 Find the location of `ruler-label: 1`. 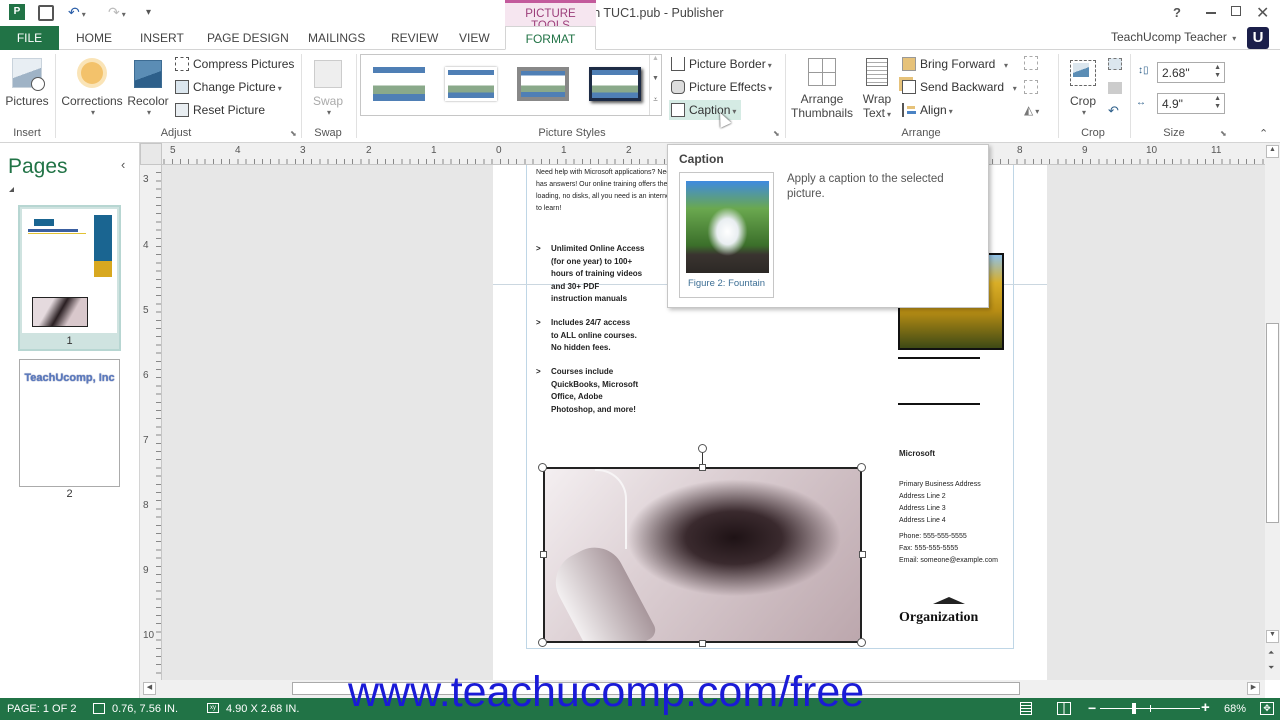

ruler-label: 1 is located at coordinates (434, 150).